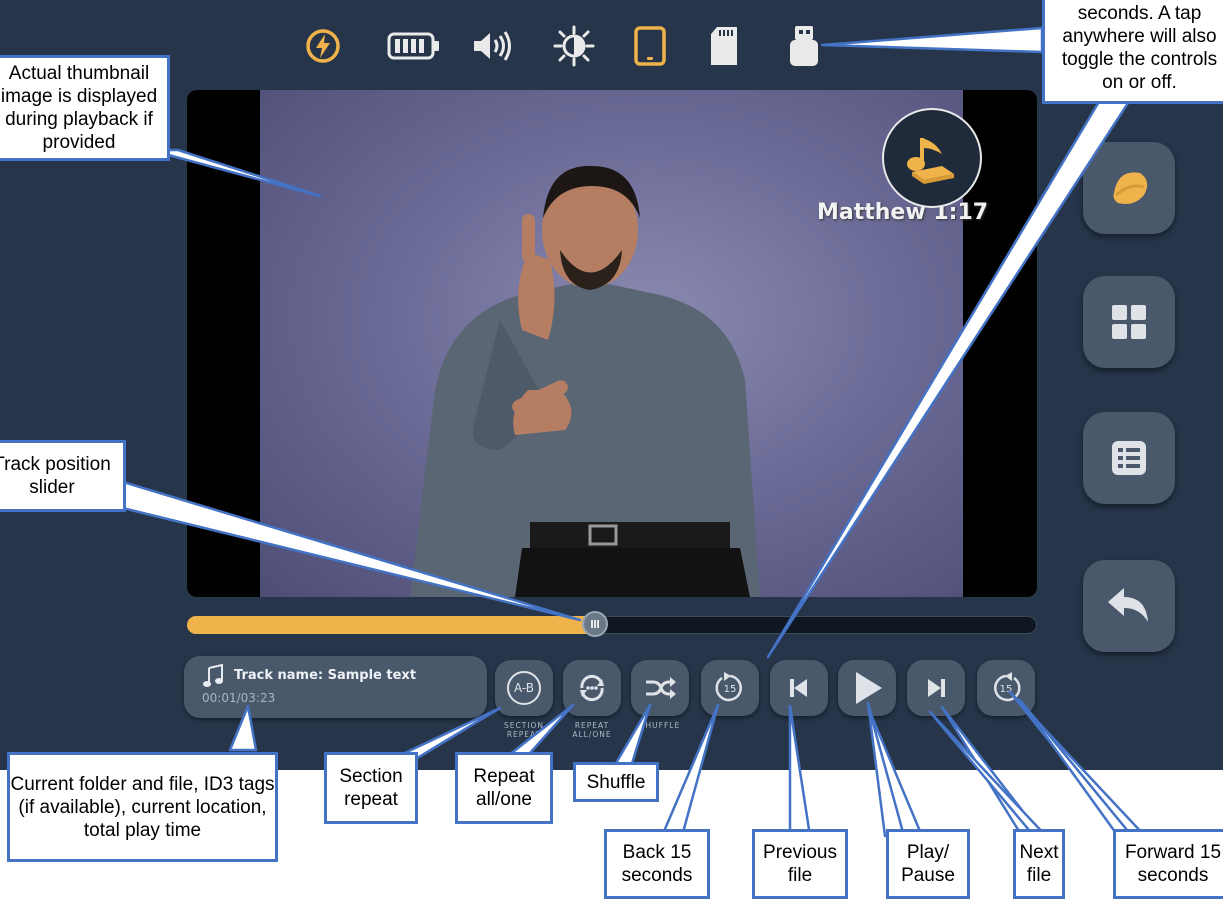  I want to click on back-button, so click(1129, 606).